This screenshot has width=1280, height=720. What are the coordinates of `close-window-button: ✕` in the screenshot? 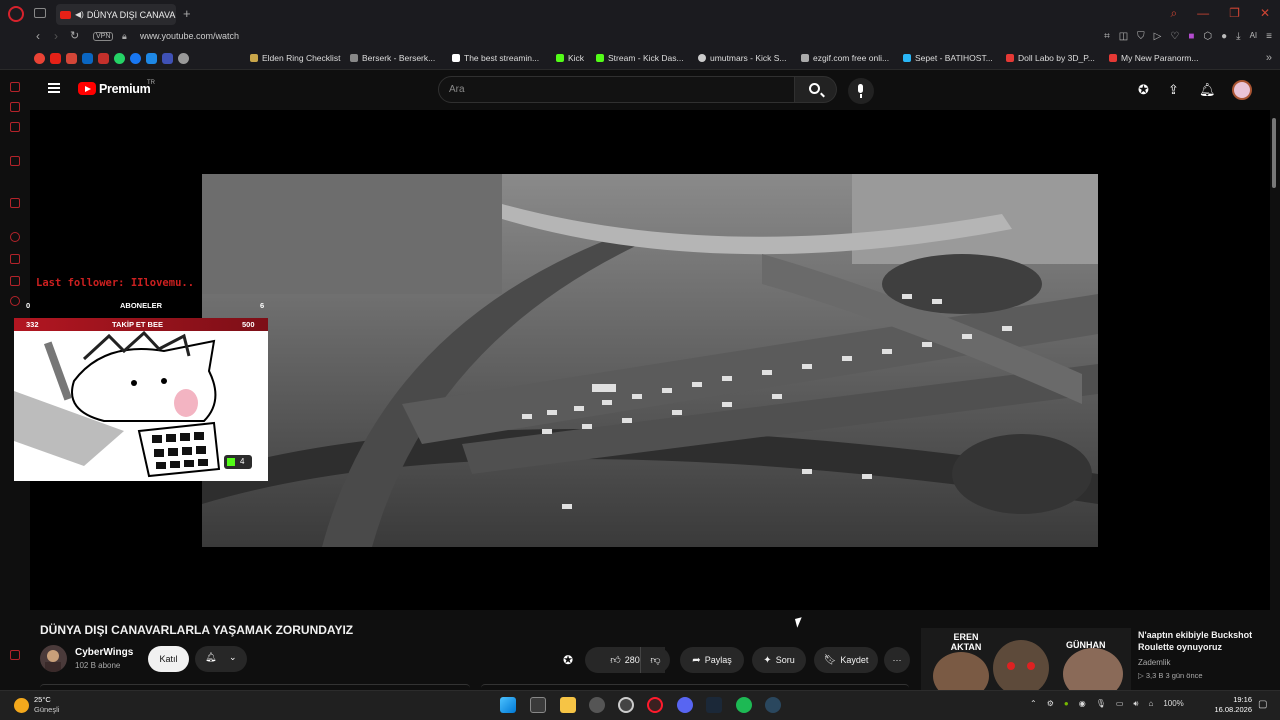 It's located at (1265, 13).